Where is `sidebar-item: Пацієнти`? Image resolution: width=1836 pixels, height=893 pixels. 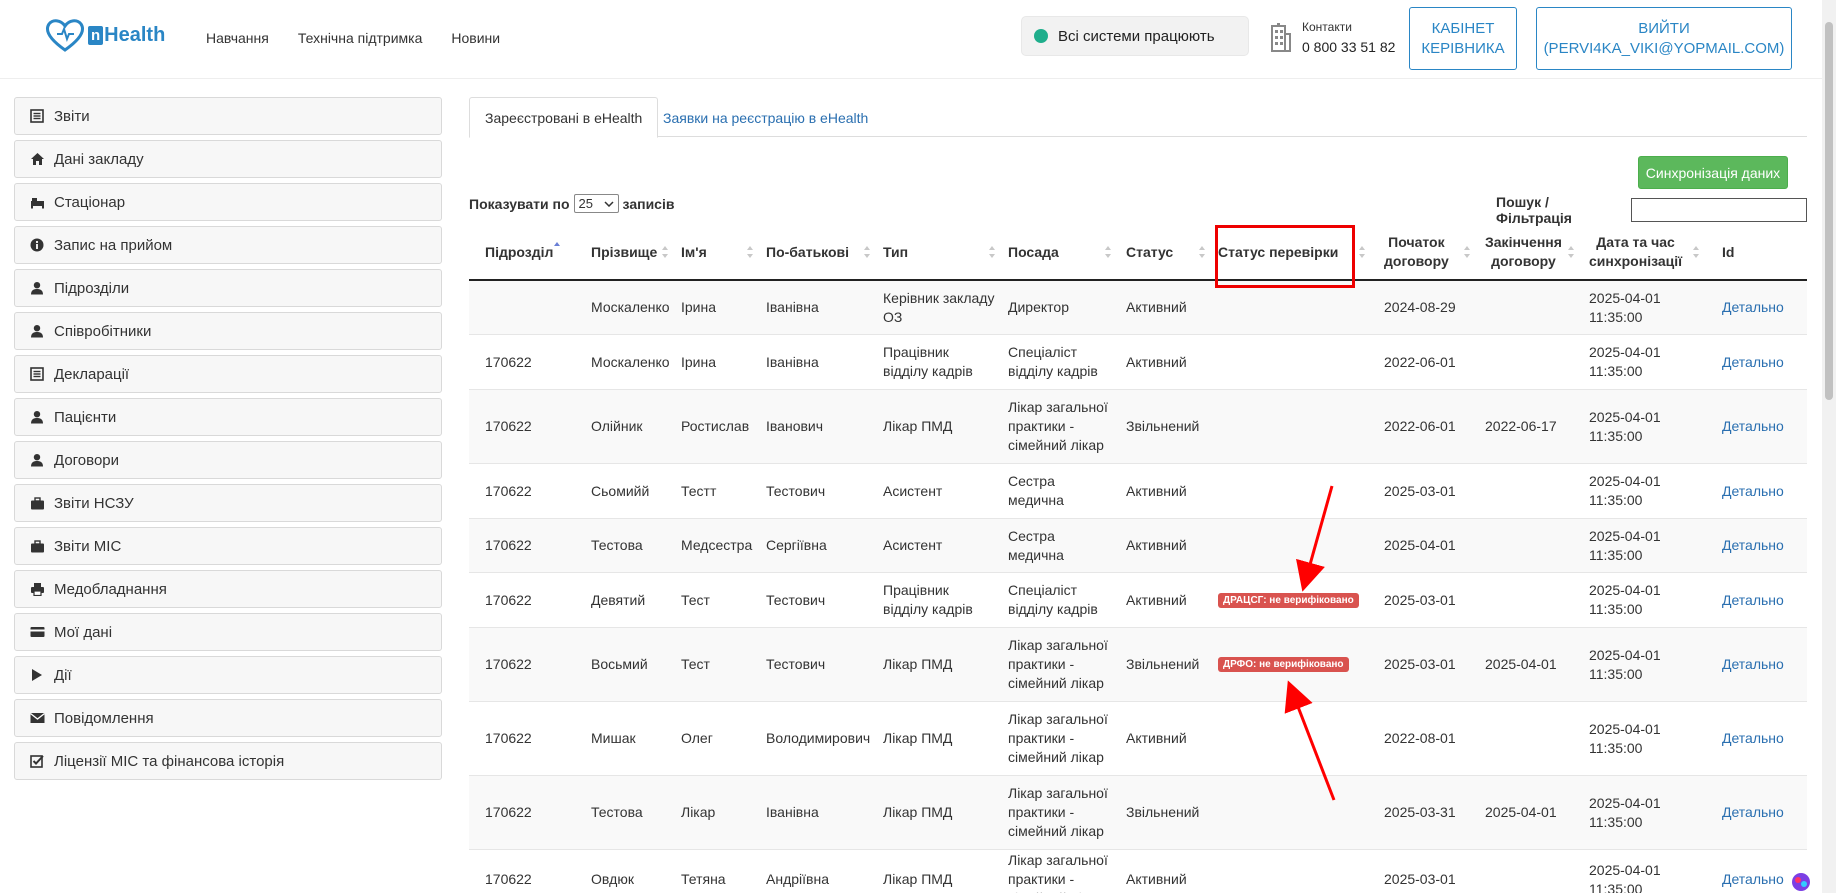
sidebar-item: Пацієнти is located at coordinates (228, 417).